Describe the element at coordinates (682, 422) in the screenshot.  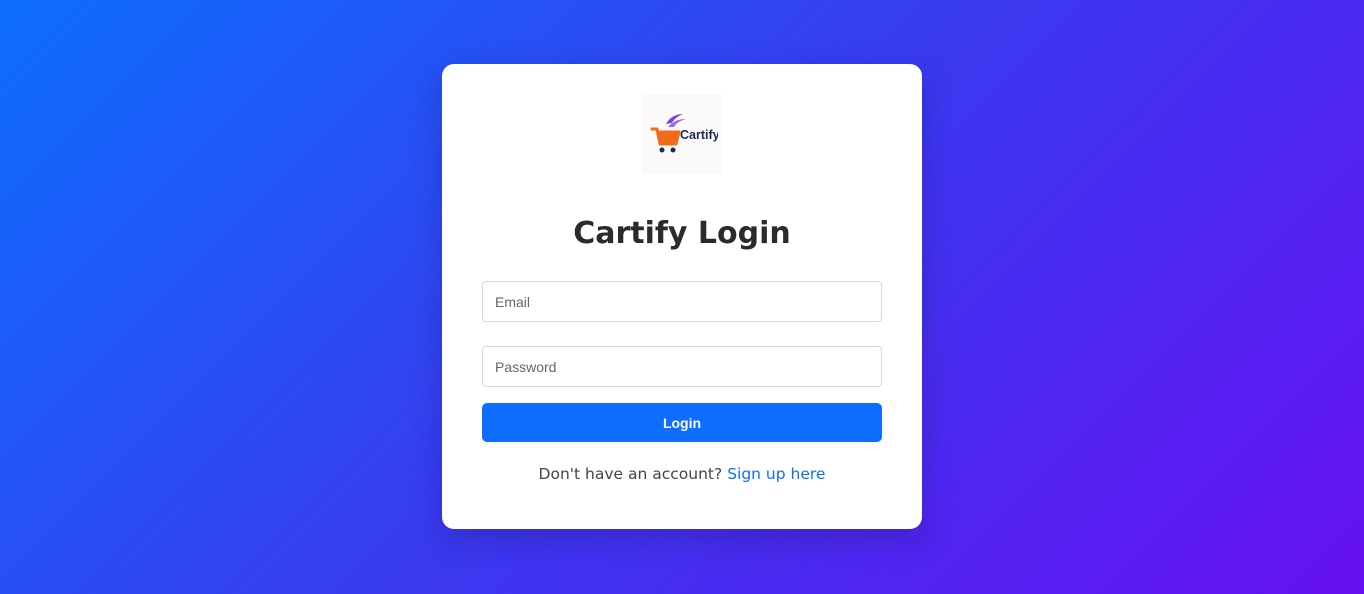
I see `login-button: Login` at that location.